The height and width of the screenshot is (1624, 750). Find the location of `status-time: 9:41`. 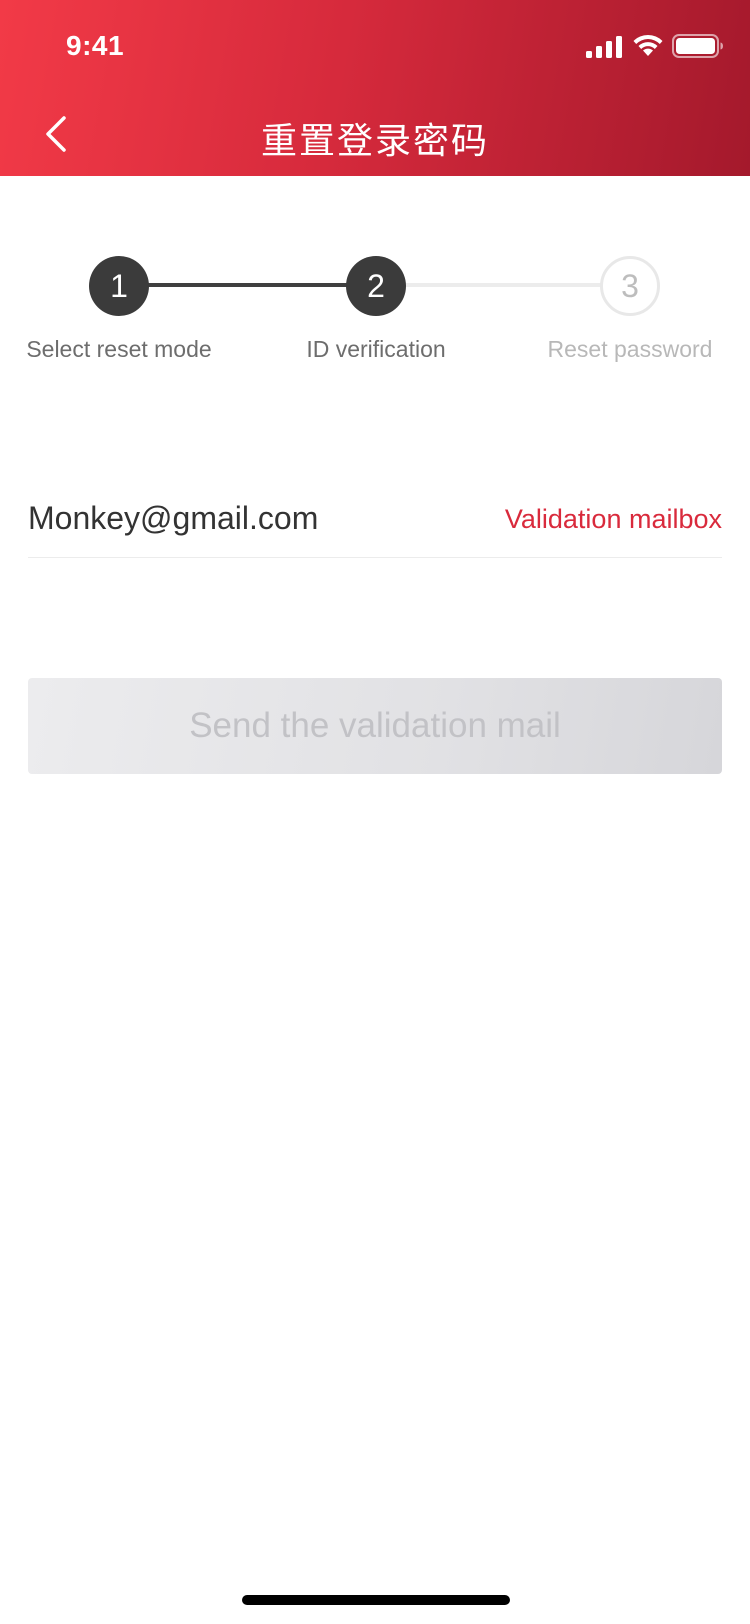

status-time: 9:41 is located at coordinates (95, 45).